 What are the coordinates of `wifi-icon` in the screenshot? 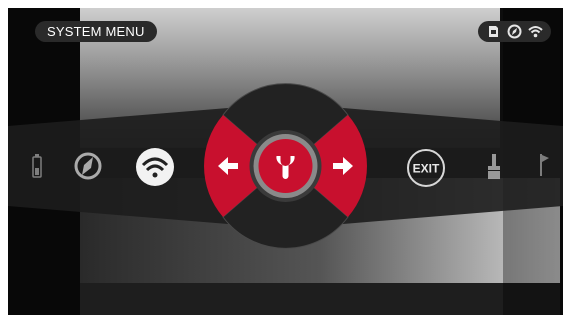 It's located at (155, 167).